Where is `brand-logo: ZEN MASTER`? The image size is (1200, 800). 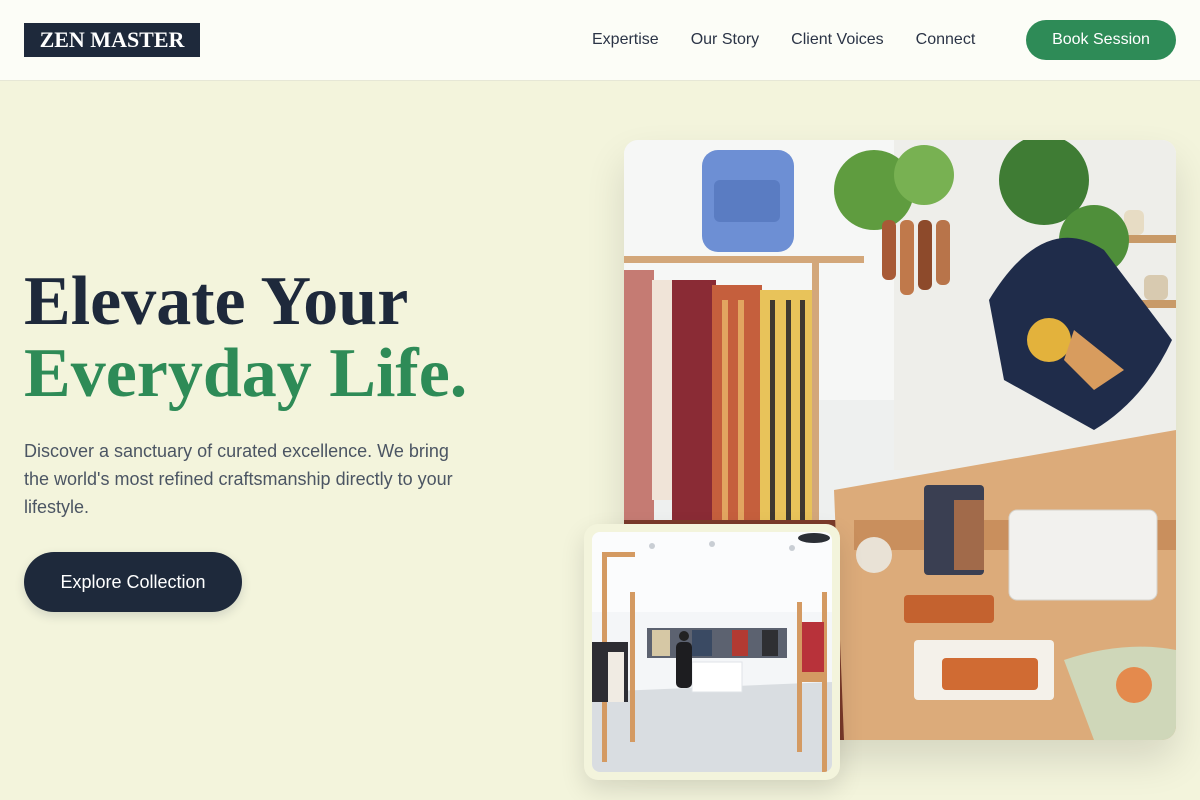 brand-logo: ZEN MASTER is located at coordinates (112, 40).